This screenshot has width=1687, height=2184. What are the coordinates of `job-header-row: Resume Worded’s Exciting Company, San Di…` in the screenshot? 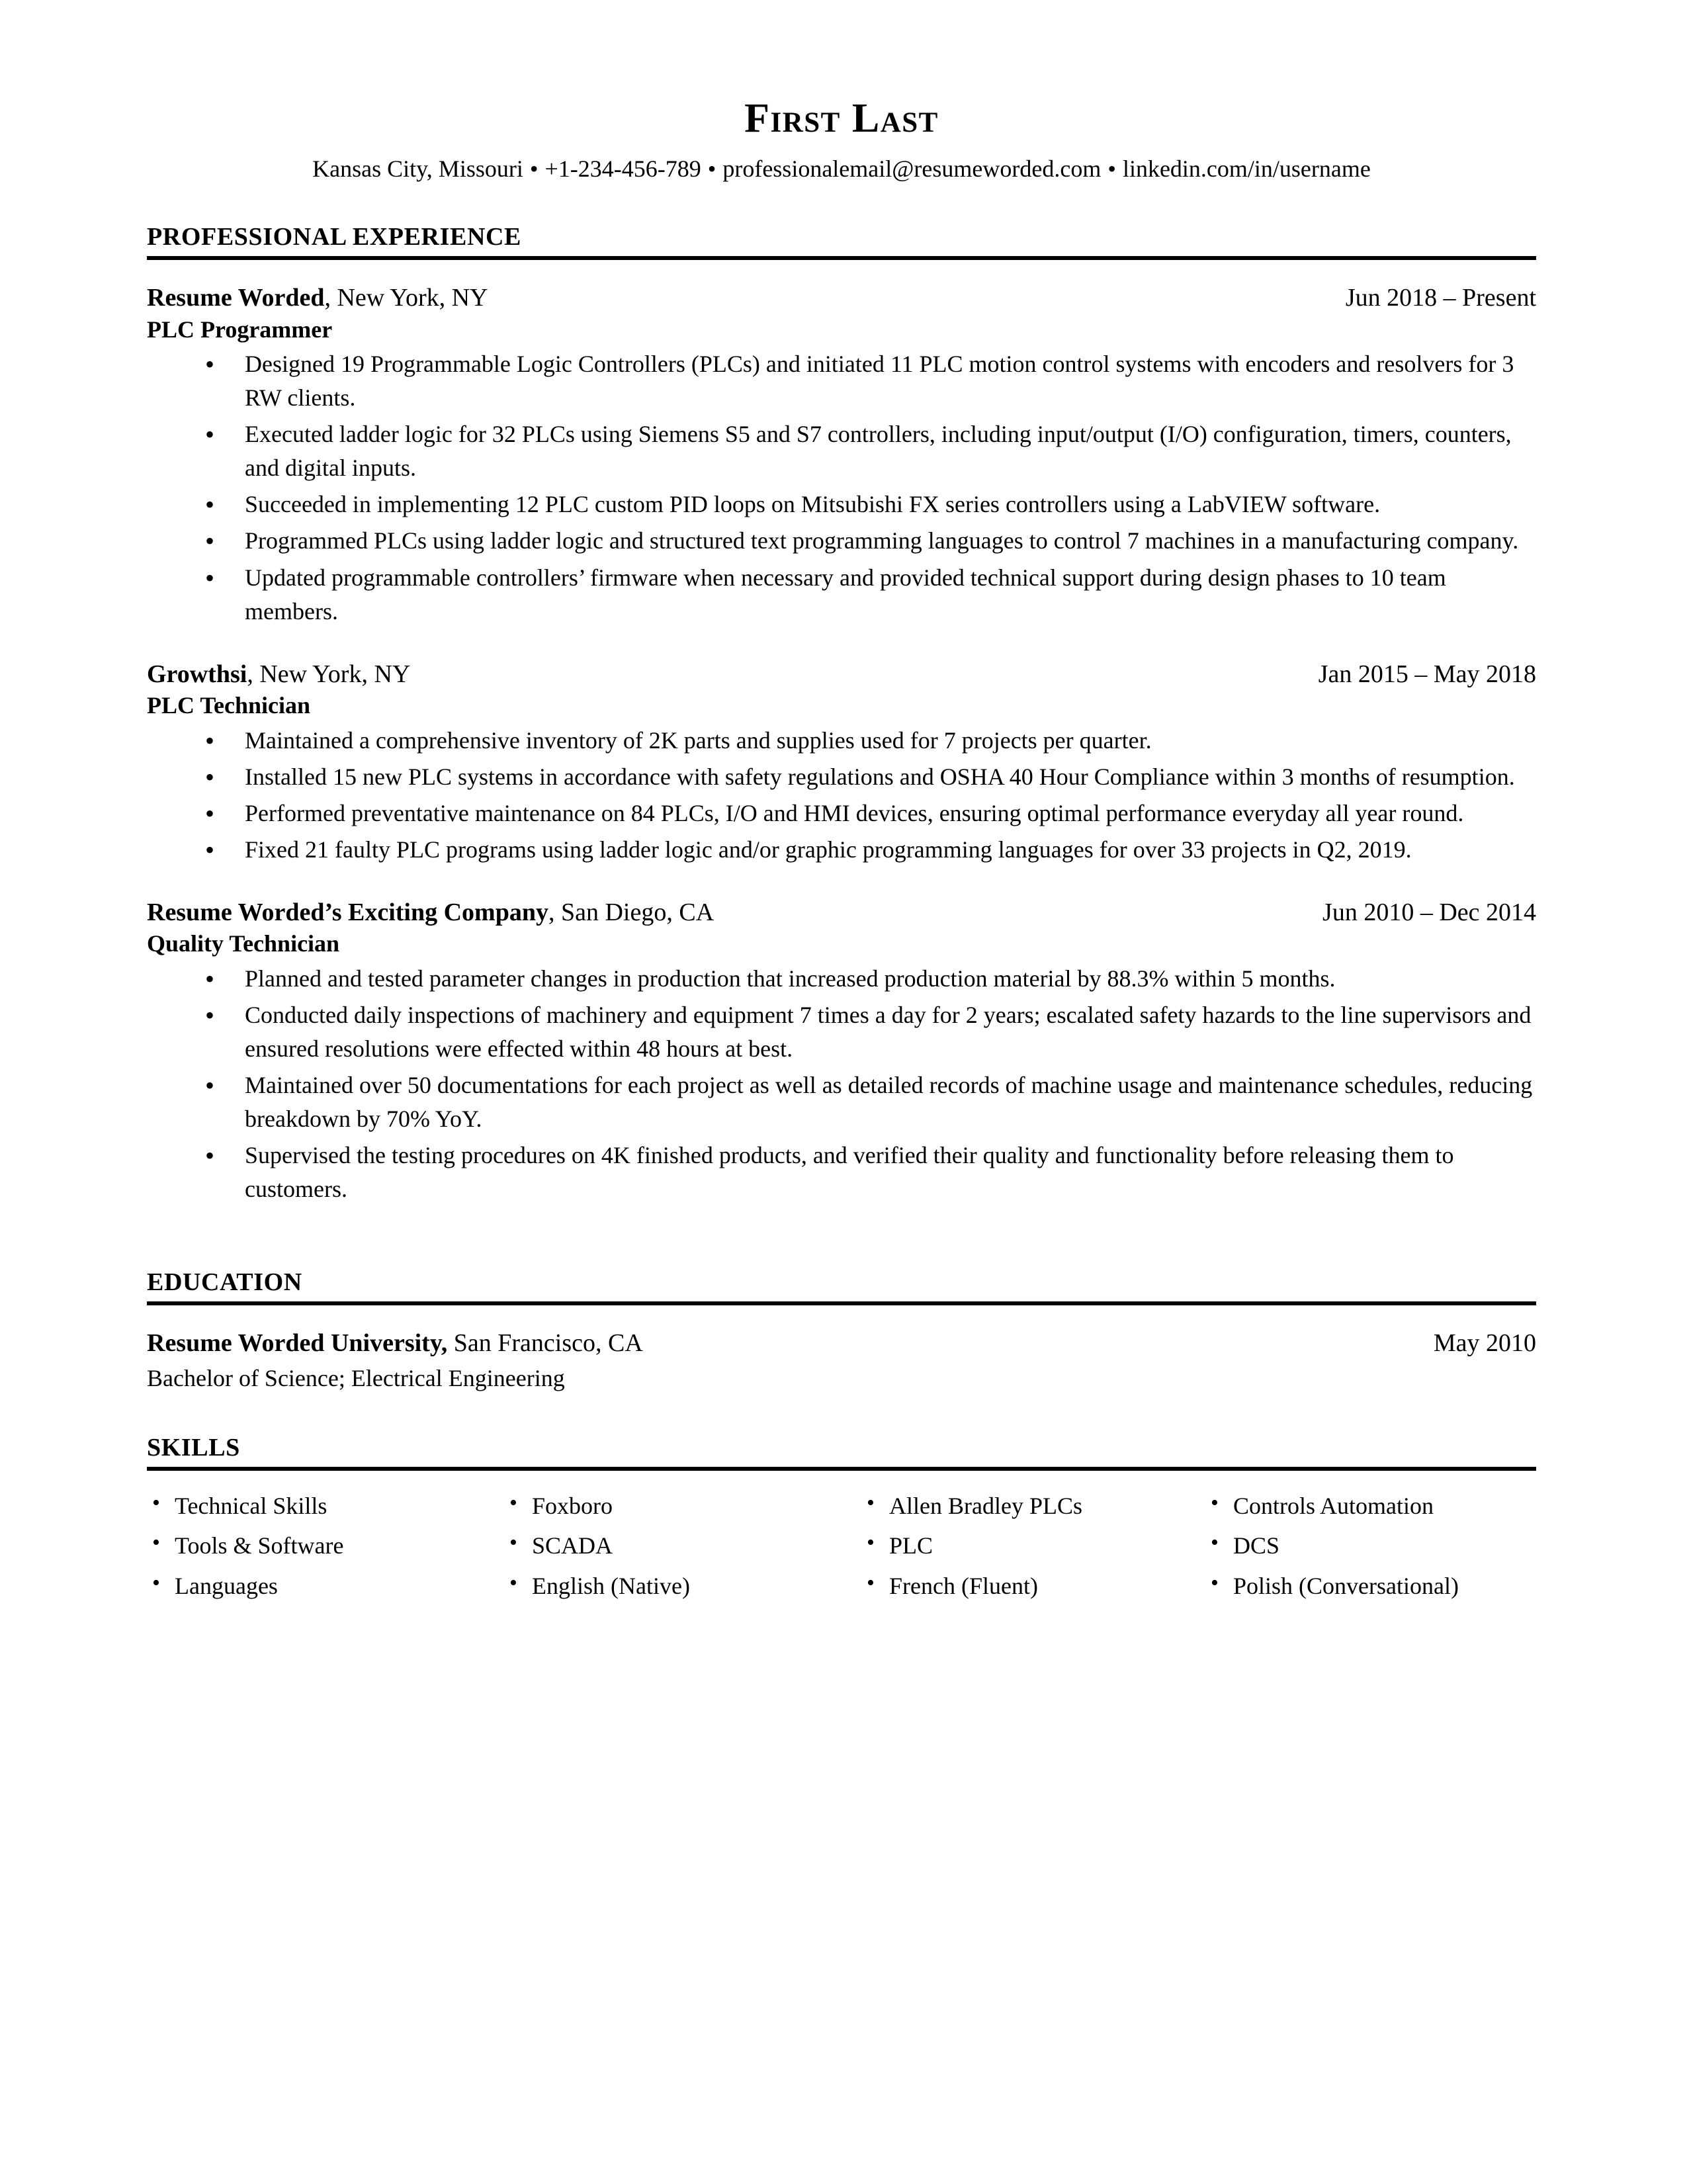 It's located at (842, 912).